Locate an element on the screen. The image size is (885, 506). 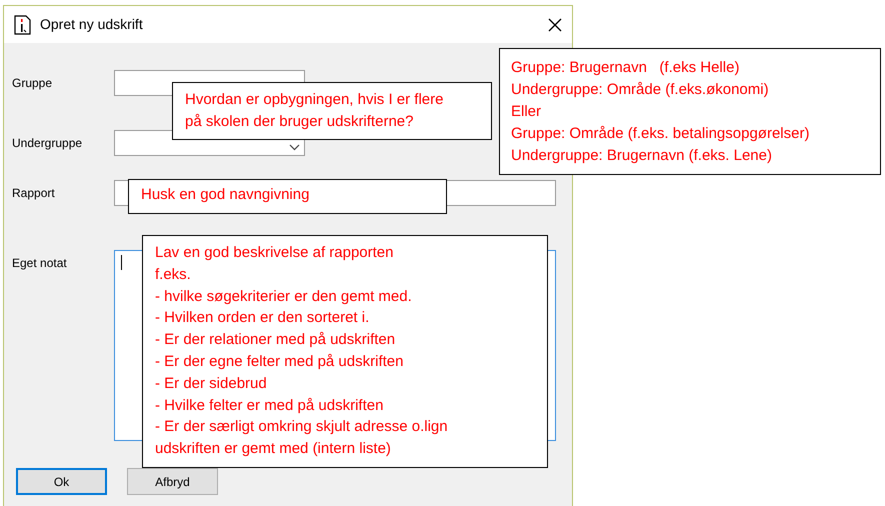
note-text: Eller is located at coordinates (526, 112).